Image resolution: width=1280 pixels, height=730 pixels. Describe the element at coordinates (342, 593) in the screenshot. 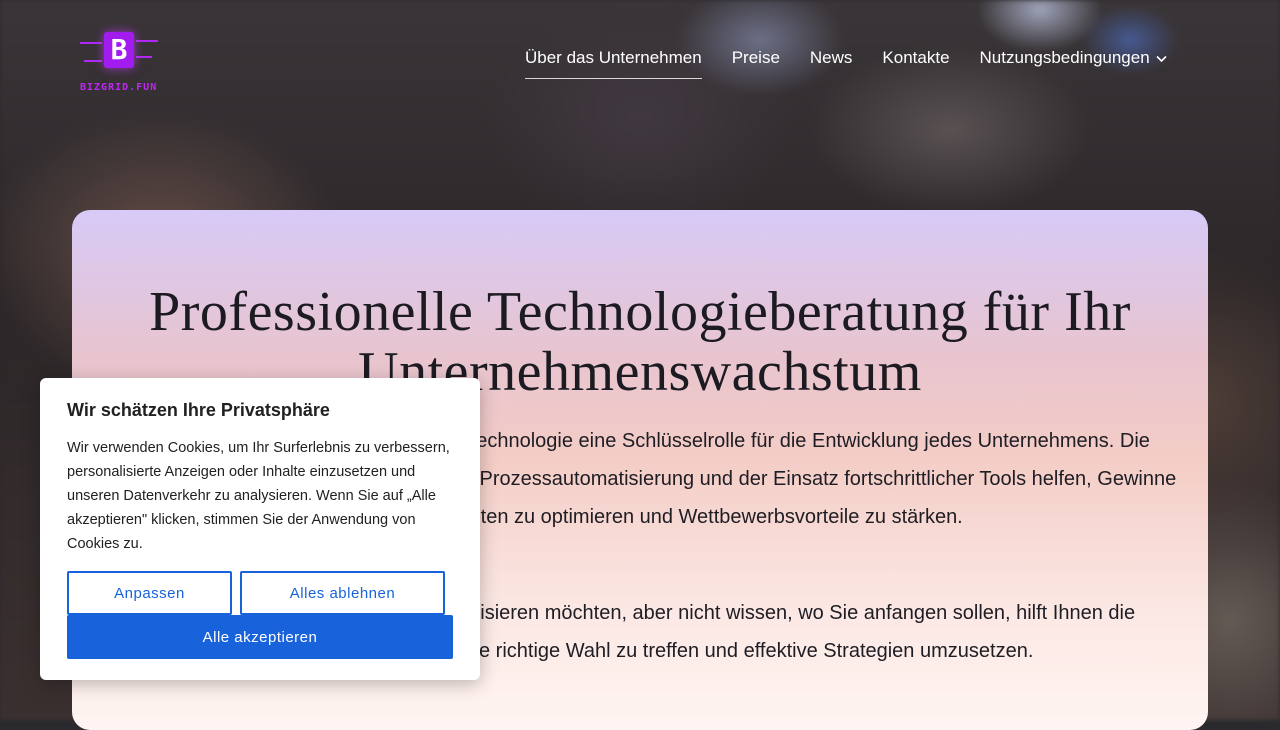

I see `reject-all-button: Alles ablehnen` at that location.